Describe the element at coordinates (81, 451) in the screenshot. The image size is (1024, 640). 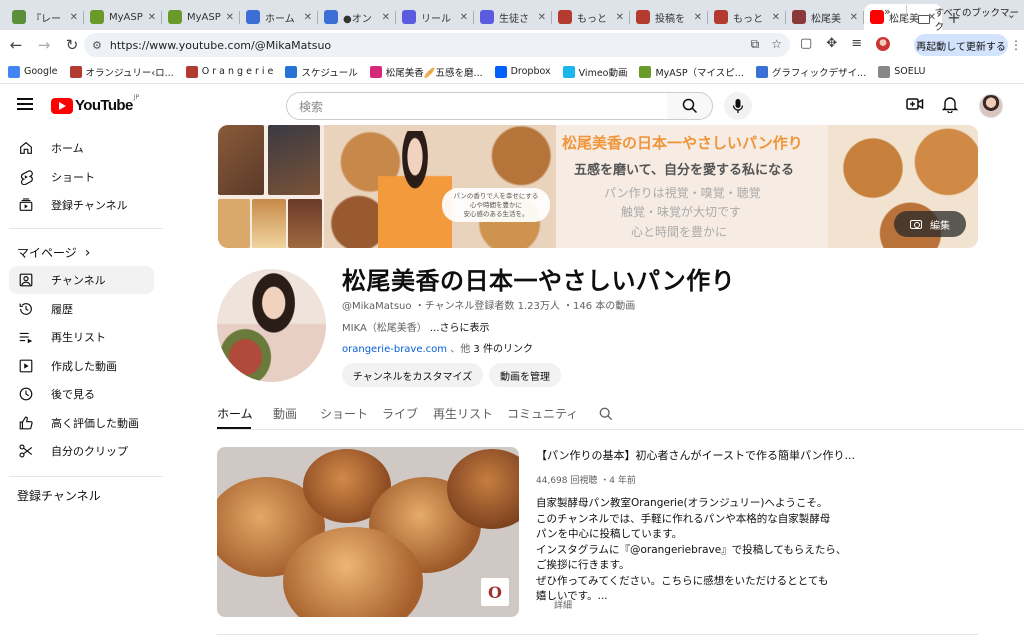
I see `sidebar-item-clips: 自分のクリップ` at that location.